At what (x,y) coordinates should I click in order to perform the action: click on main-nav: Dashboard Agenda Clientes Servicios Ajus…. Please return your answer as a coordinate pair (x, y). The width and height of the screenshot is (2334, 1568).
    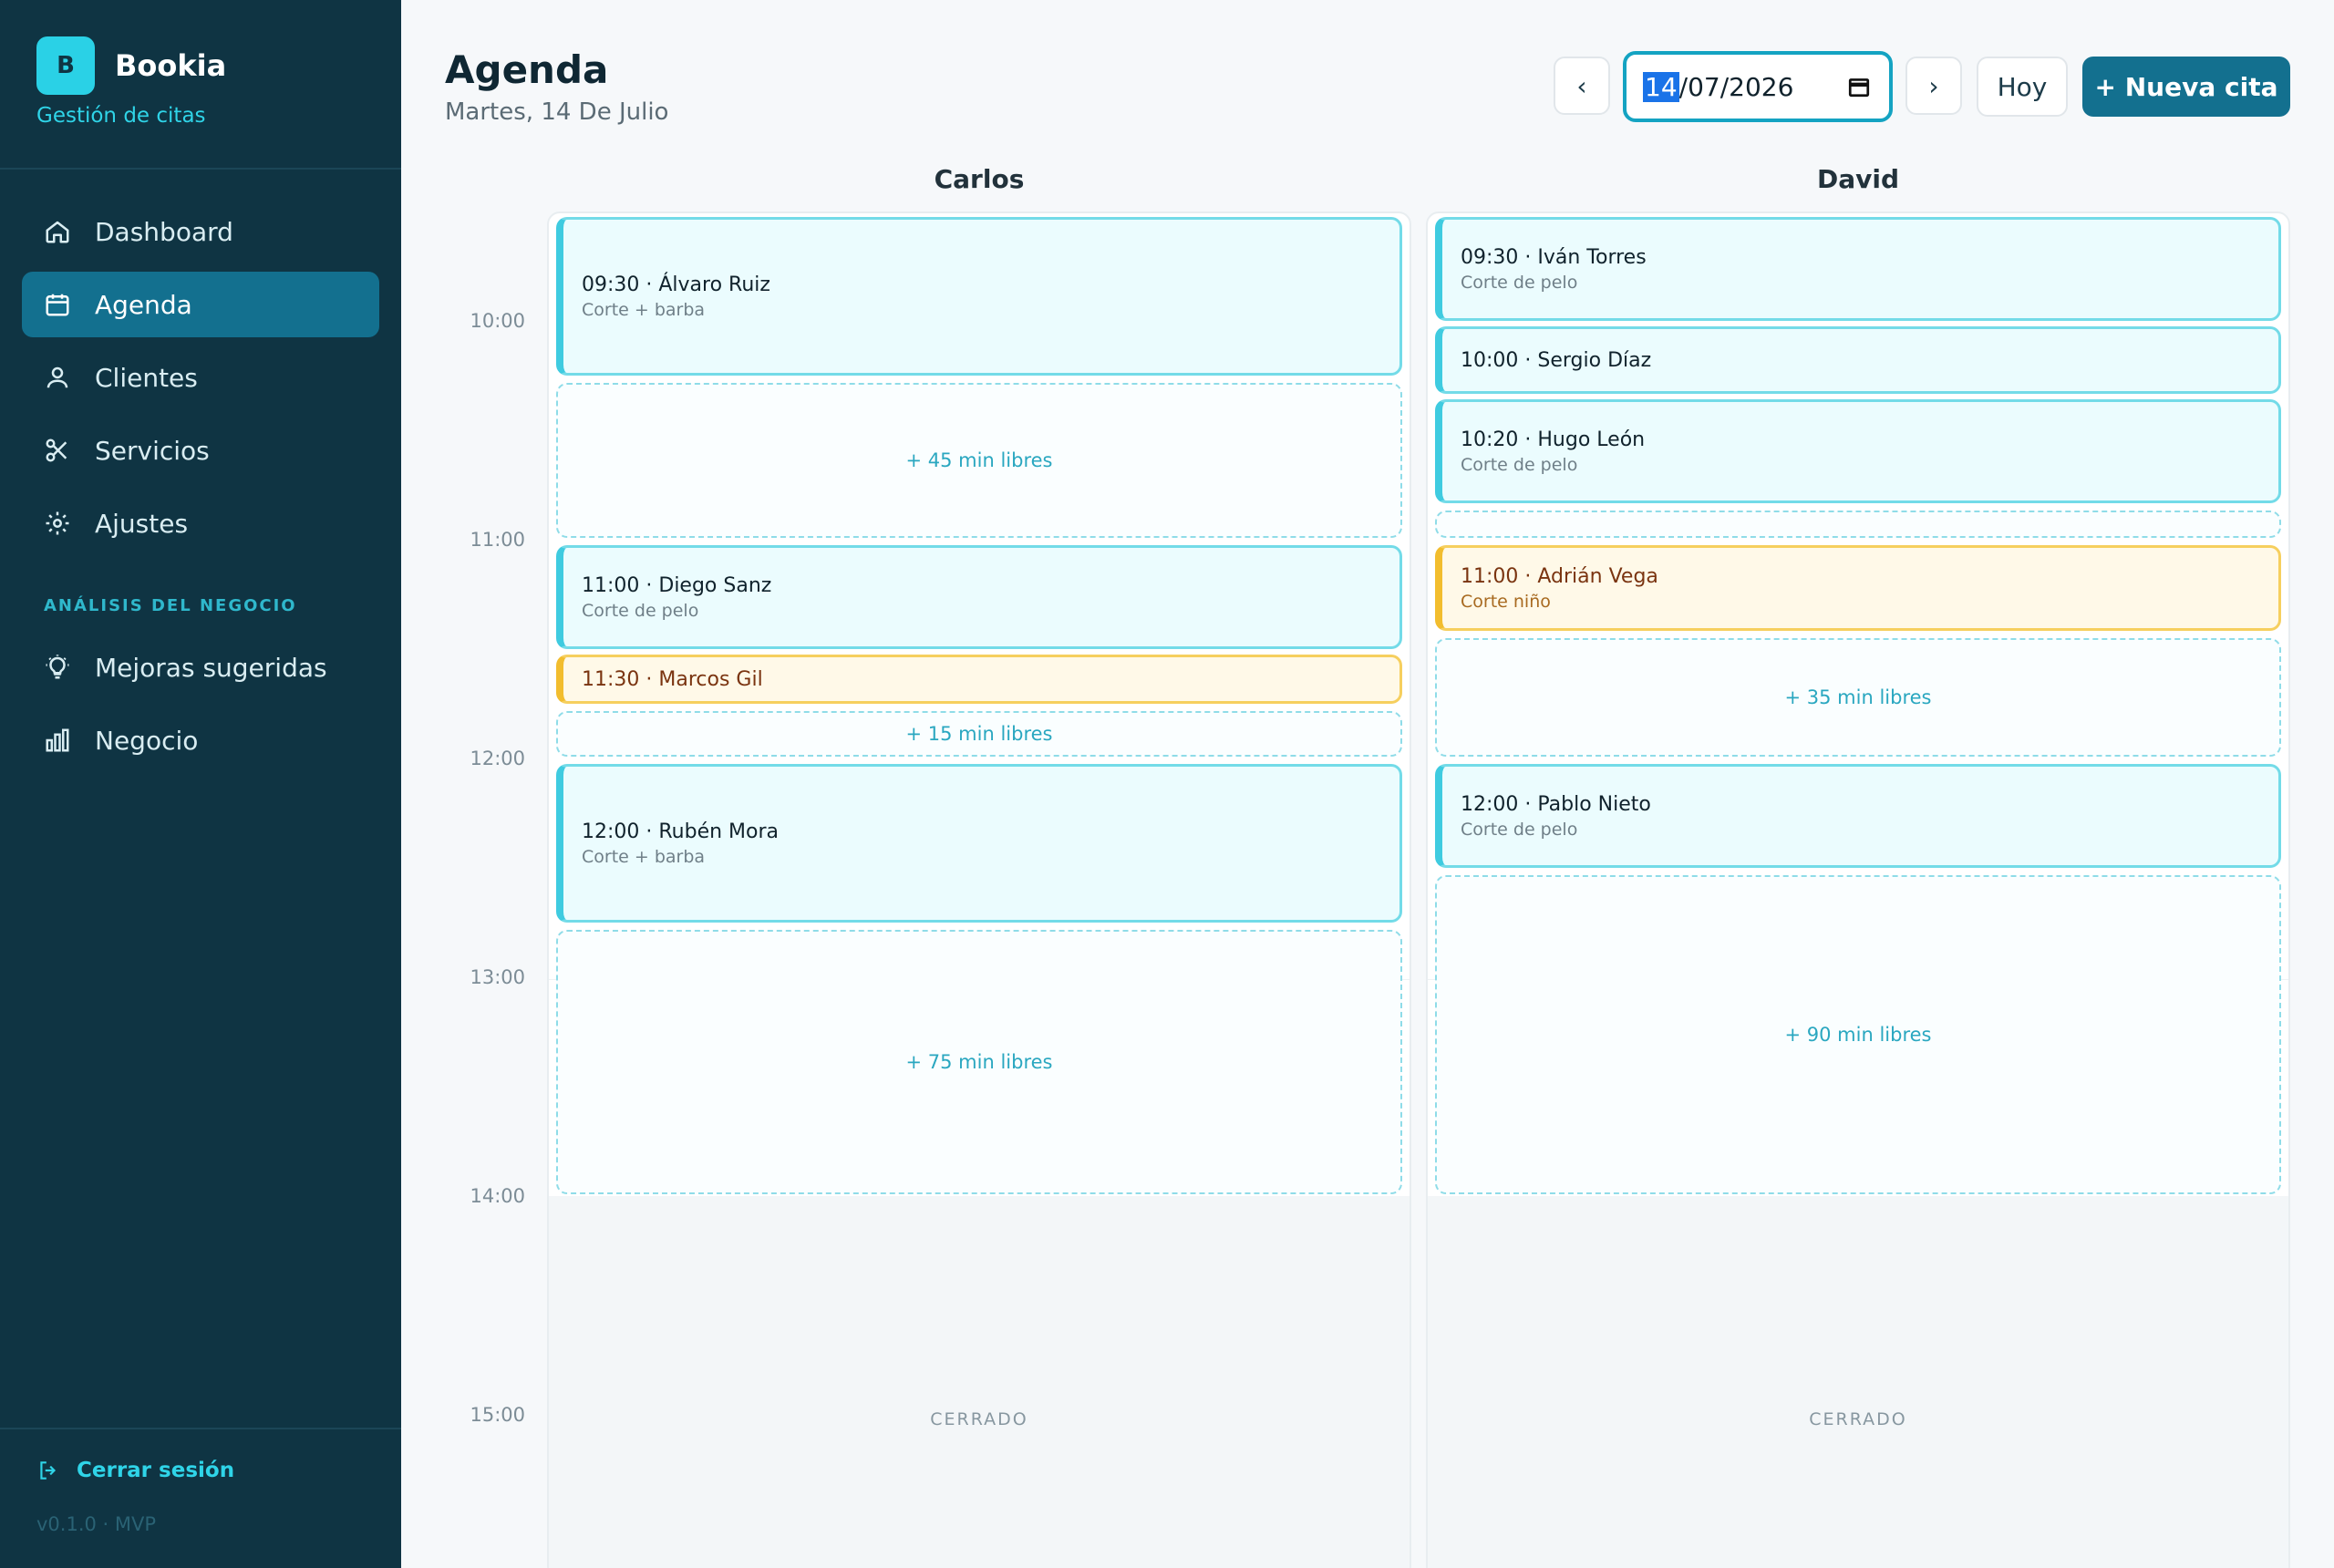
    Looking at the image, I should click on (201, 381).